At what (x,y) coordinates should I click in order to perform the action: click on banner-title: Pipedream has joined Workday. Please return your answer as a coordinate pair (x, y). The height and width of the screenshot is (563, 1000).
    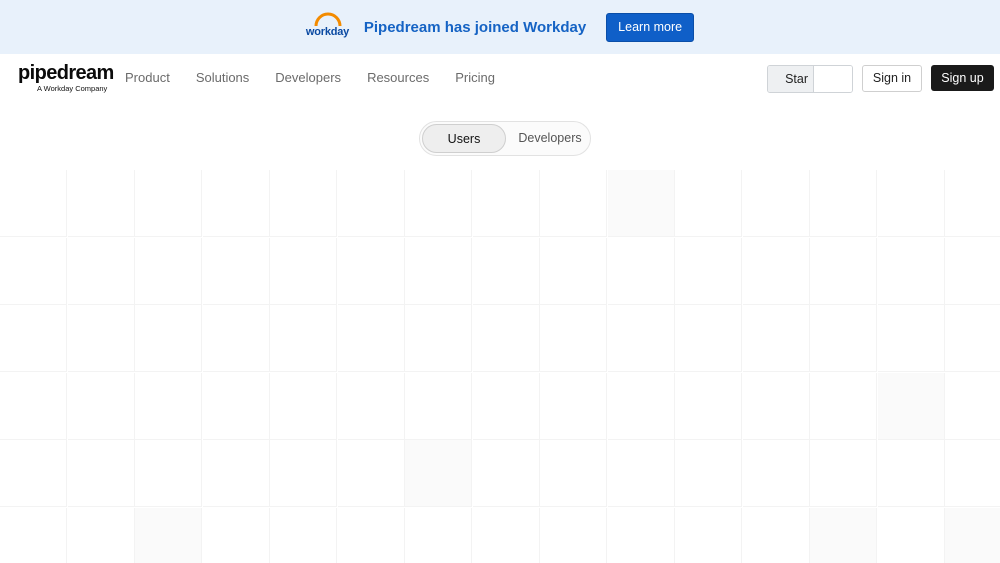
    Looking at the image, I should click on (475, 27).